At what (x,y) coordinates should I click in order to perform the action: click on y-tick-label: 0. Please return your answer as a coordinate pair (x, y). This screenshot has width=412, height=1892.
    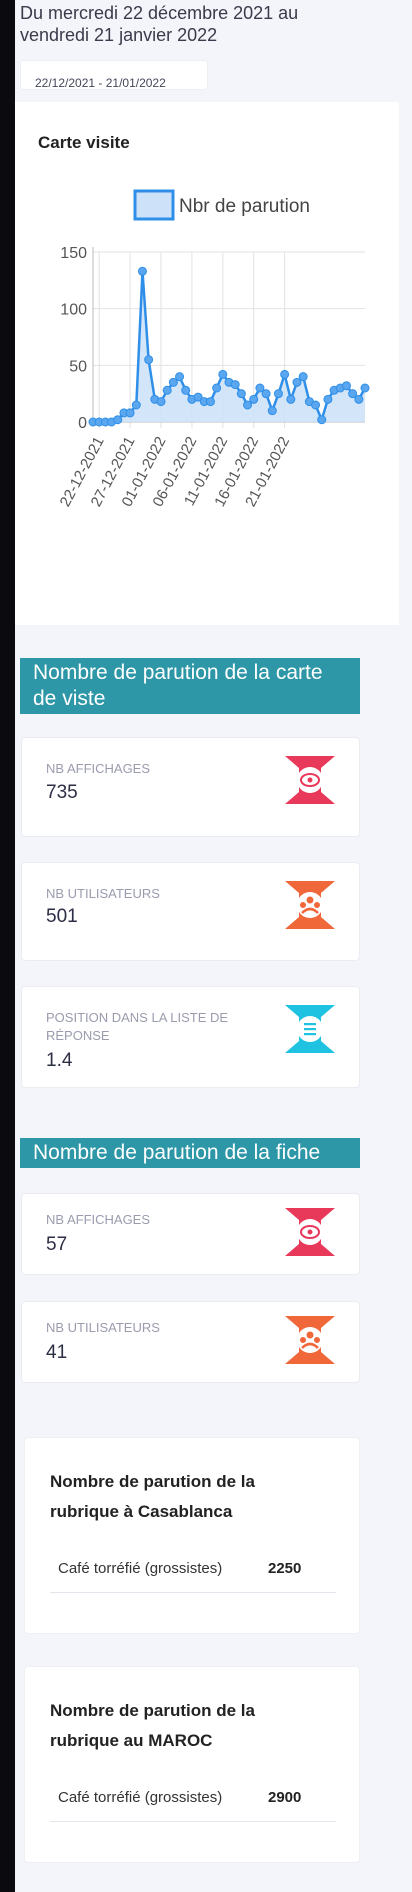
    Looking at the image, I should click on (82, 423).